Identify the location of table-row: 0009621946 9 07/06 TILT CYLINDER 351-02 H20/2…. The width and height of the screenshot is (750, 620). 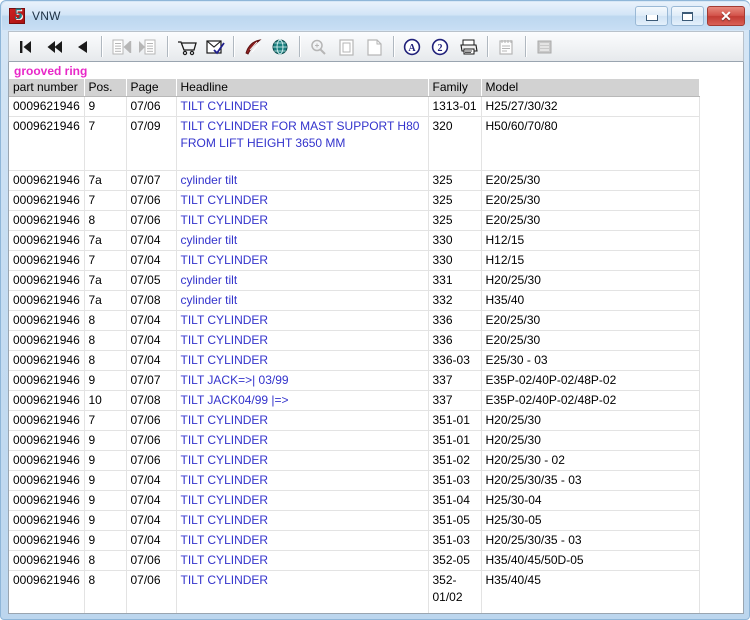
(354, 460).